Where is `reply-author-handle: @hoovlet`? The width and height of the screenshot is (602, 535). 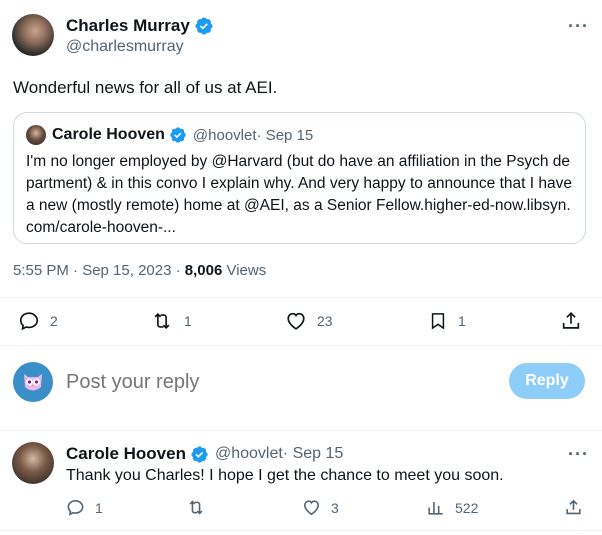 reply-author-handle: @hoovlet is located at coordinates (249, 454).